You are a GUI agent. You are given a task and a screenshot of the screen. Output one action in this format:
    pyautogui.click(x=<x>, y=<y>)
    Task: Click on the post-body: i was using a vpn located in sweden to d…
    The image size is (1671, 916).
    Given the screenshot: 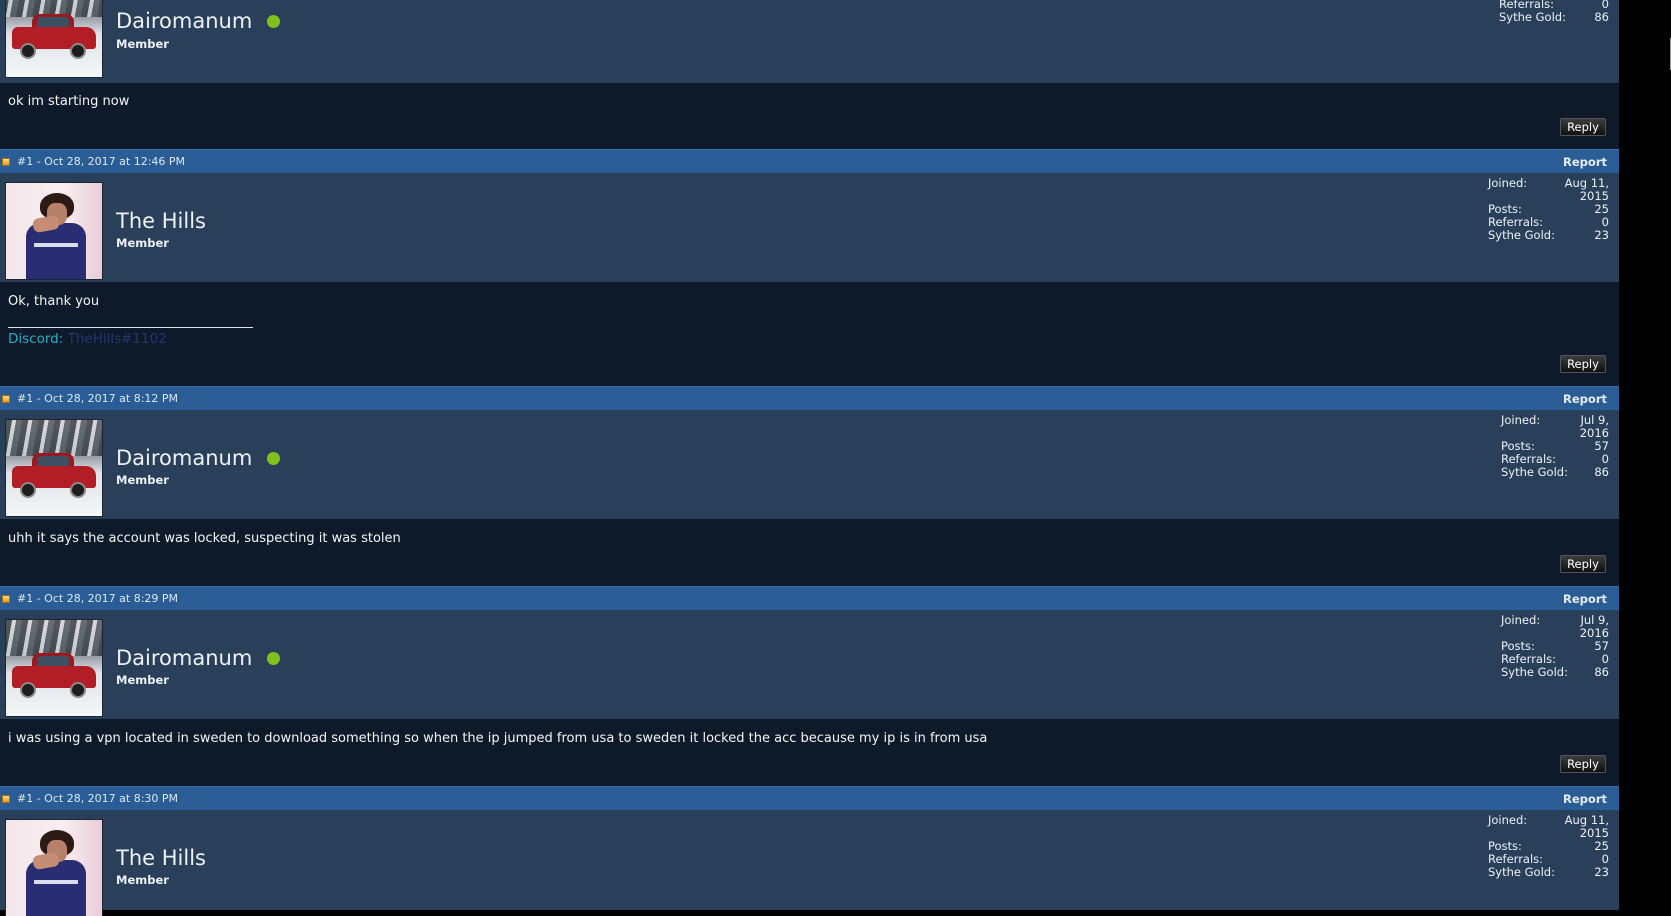 What is the action you would take?
    pyautogui.click(x=809, y=752)
    